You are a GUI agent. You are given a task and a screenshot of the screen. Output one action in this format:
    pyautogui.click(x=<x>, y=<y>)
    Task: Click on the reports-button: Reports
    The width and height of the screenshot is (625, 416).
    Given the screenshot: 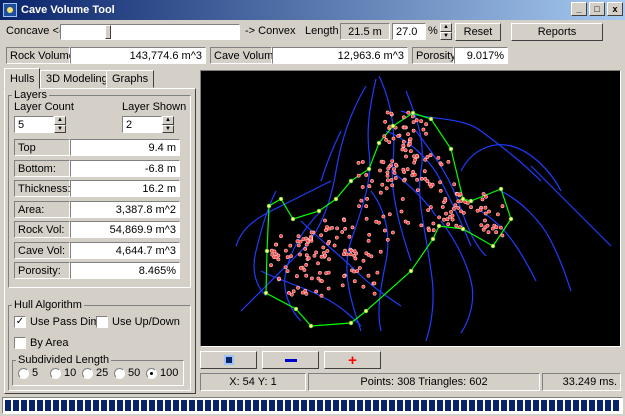 What is the action you would take?
    pyautogui.click(x=557, y=32)
    